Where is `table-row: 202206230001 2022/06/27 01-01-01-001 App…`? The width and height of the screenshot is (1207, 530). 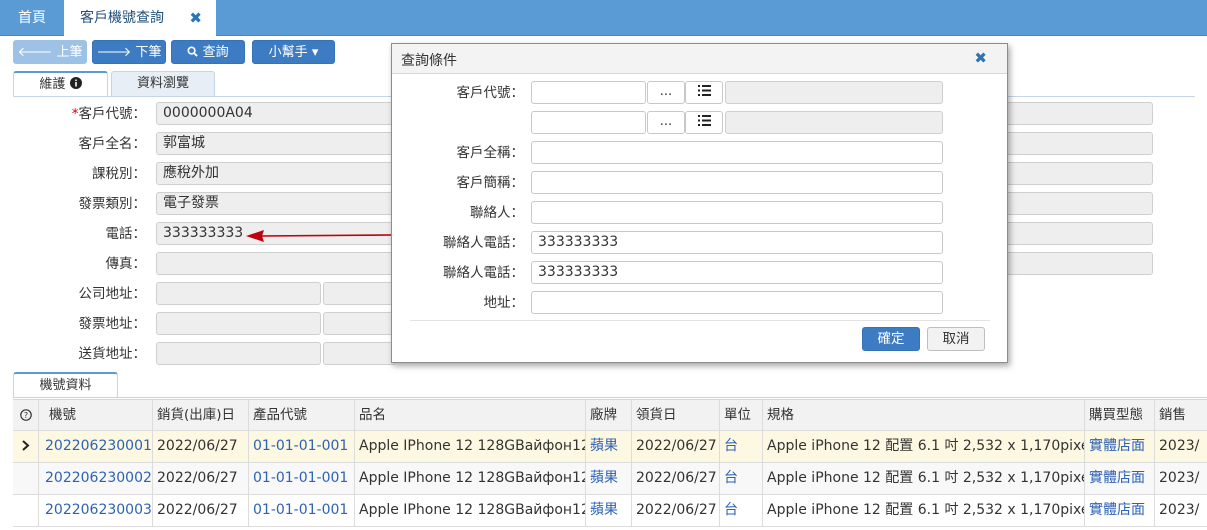
table-row: 202206230001 2022/06/27 01-01-01-001 App… is located at coordinates (610, 447).